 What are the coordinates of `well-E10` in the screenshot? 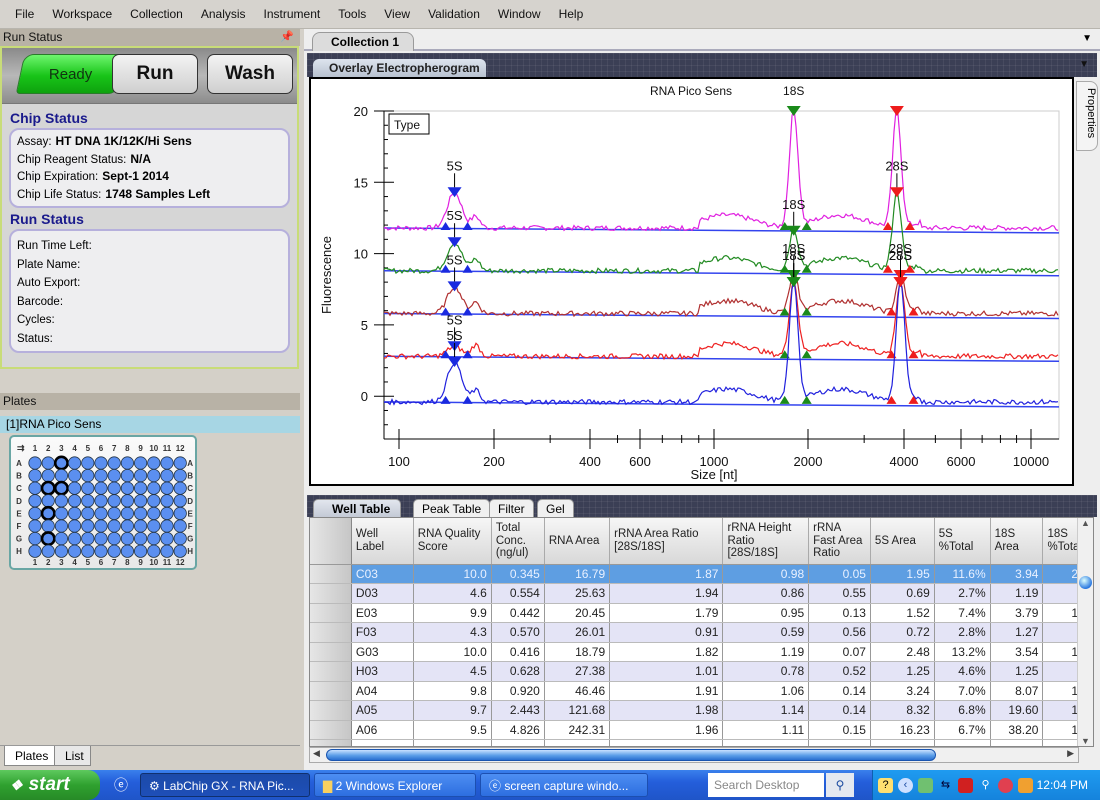 It's located at (154, 513).